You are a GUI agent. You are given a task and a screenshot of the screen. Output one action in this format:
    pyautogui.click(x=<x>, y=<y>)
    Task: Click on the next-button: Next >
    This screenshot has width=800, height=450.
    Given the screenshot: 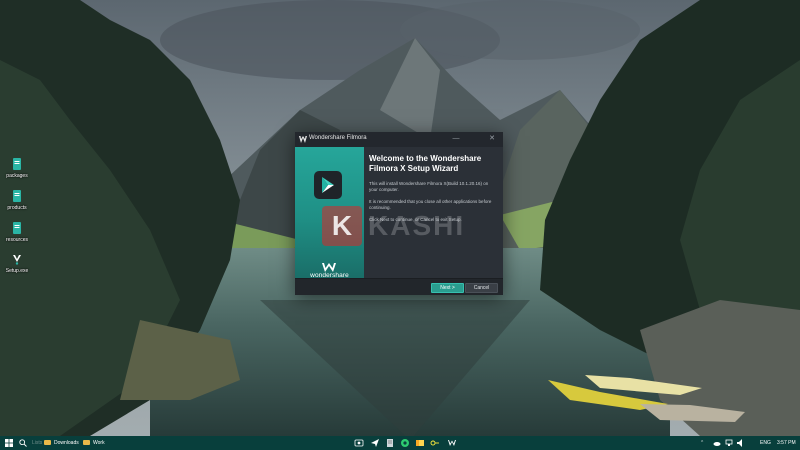 What is the action you would take?
    pyautogui.click(x=447, y=288)
    